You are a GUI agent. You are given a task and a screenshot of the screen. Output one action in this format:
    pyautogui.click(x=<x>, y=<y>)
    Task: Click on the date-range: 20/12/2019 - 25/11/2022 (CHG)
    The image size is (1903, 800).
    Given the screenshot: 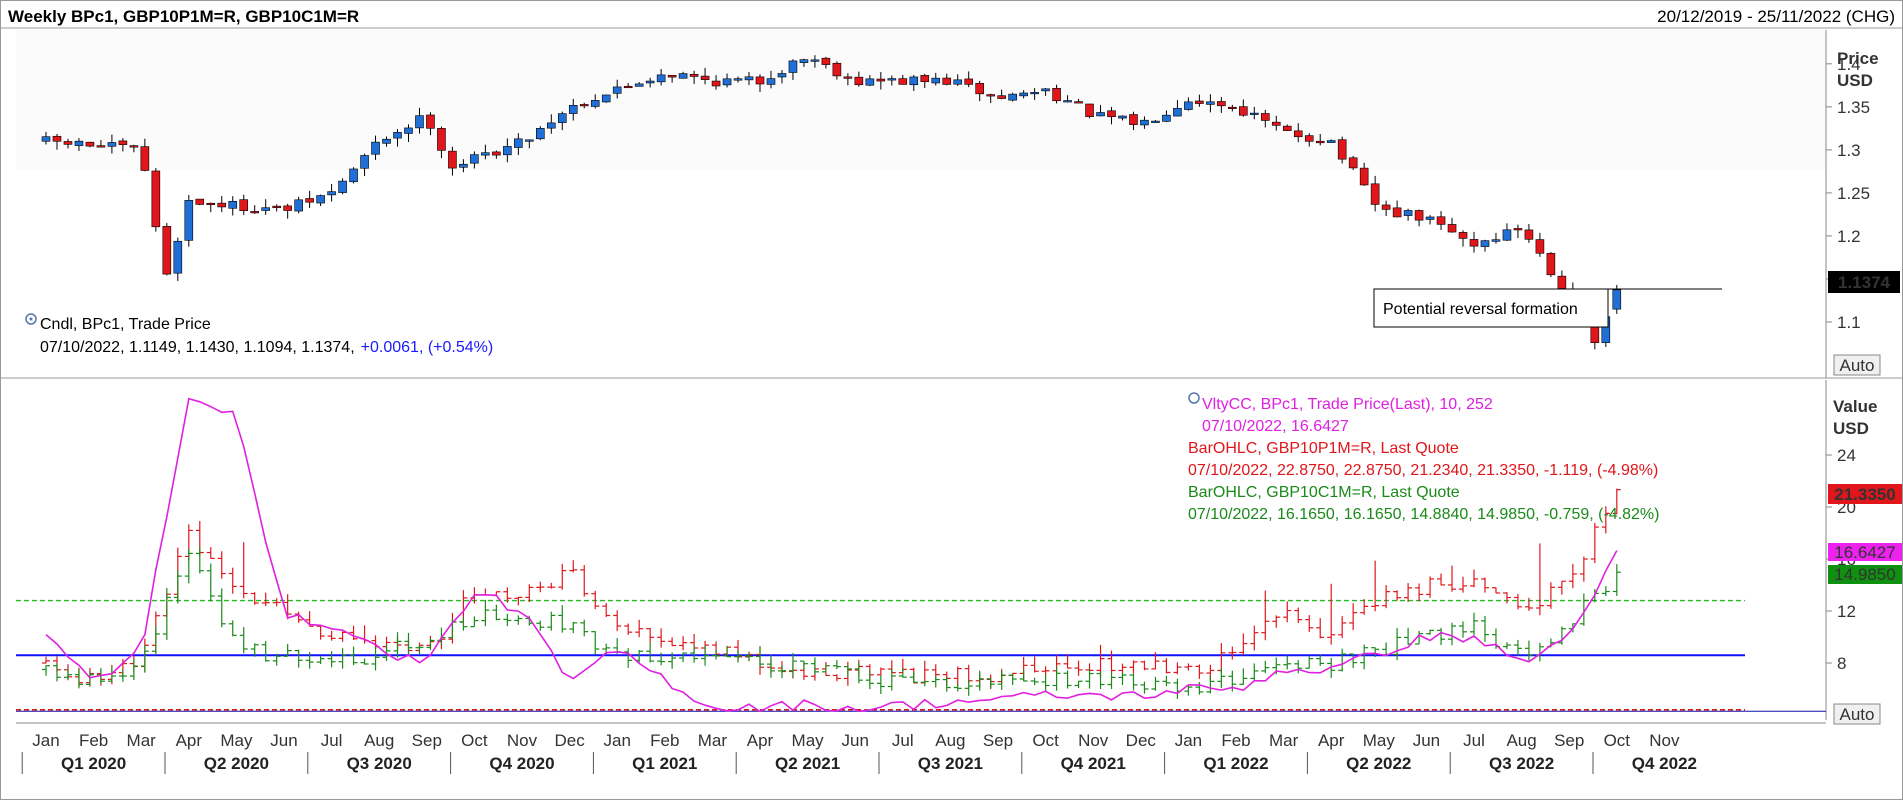 What is the action you would take?
    pyautogui.click(x=1776, y=16)
    